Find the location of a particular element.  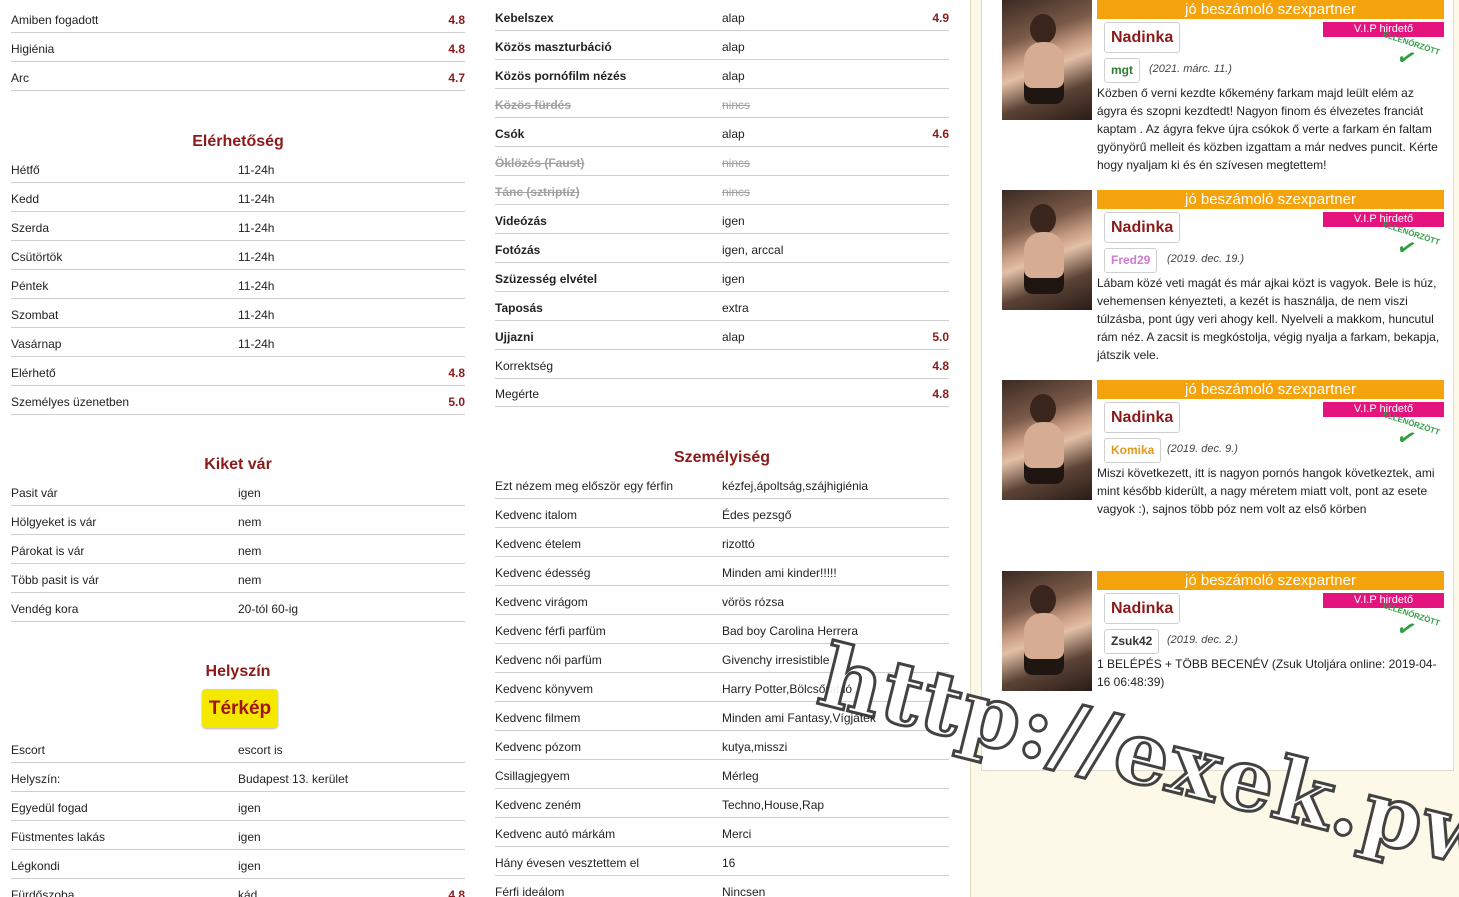

table-row: Péntek 11-24h is located at coordinates (238, 284).